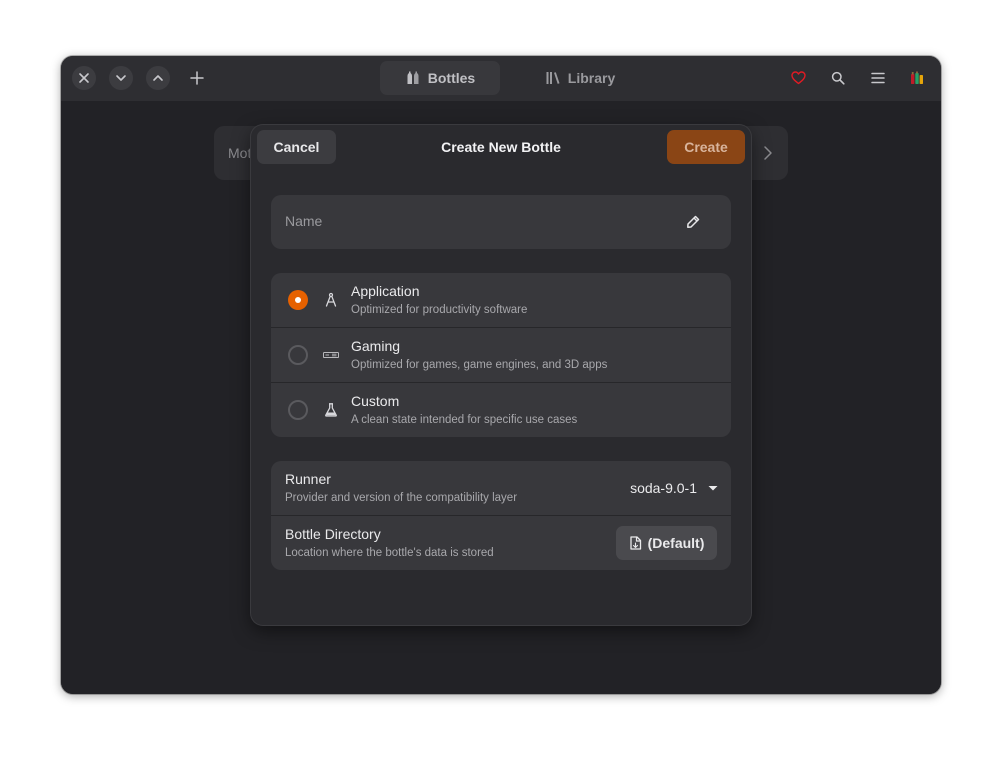 The height and width of the screenshot is (762, 1002). Describe the element at coordinates (331, 299) in the screenshot. I see `application-icon` at that location.